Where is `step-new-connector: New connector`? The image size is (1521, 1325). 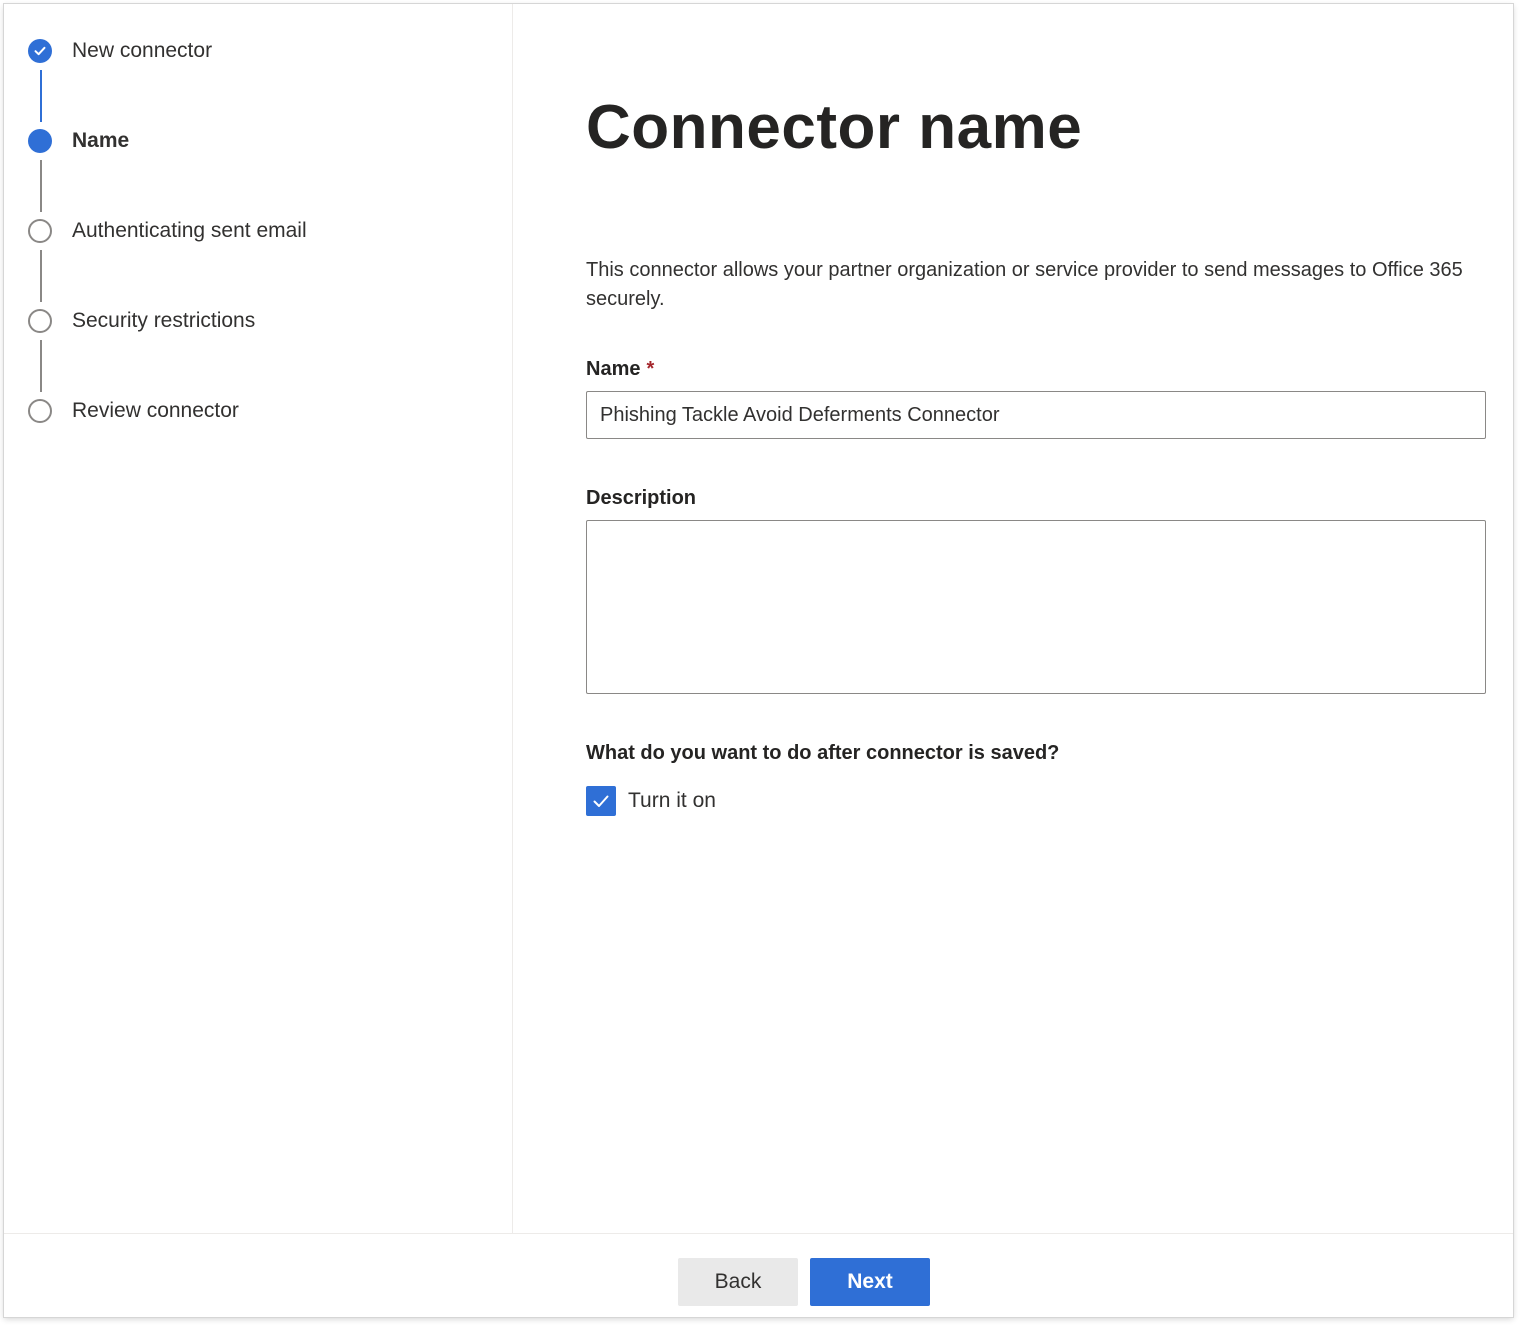
step-new-connector: New connector is located at coordinates (120, 51).